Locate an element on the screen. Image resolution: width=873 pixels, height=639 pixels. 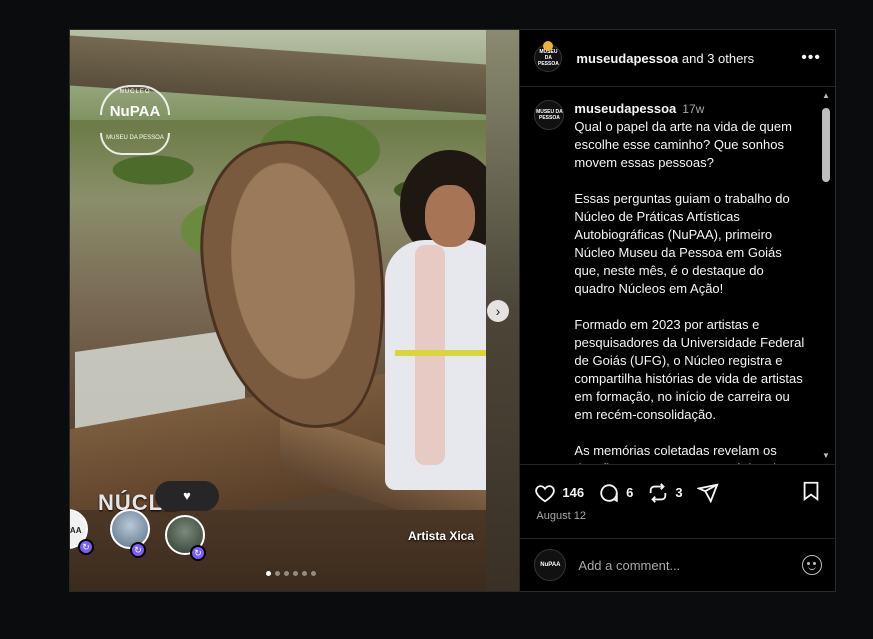
collaborator-avatar is located at coordinates (130, 529).